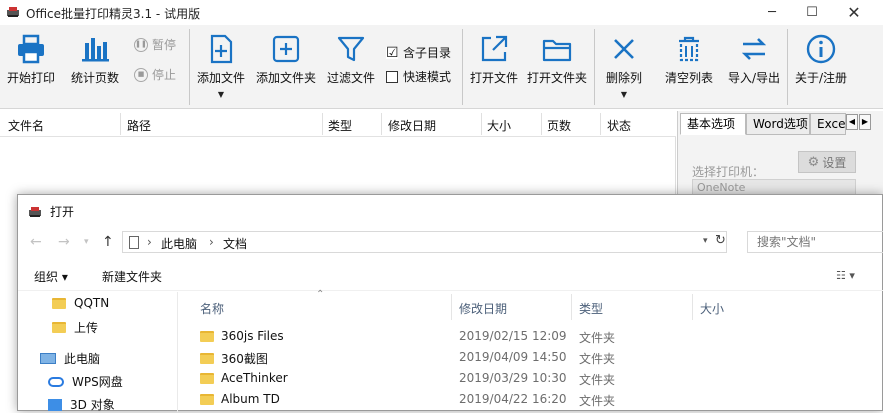 The image size is (883, 413). I want to click on import-export-button: 导入/导出, so click(754, 59).